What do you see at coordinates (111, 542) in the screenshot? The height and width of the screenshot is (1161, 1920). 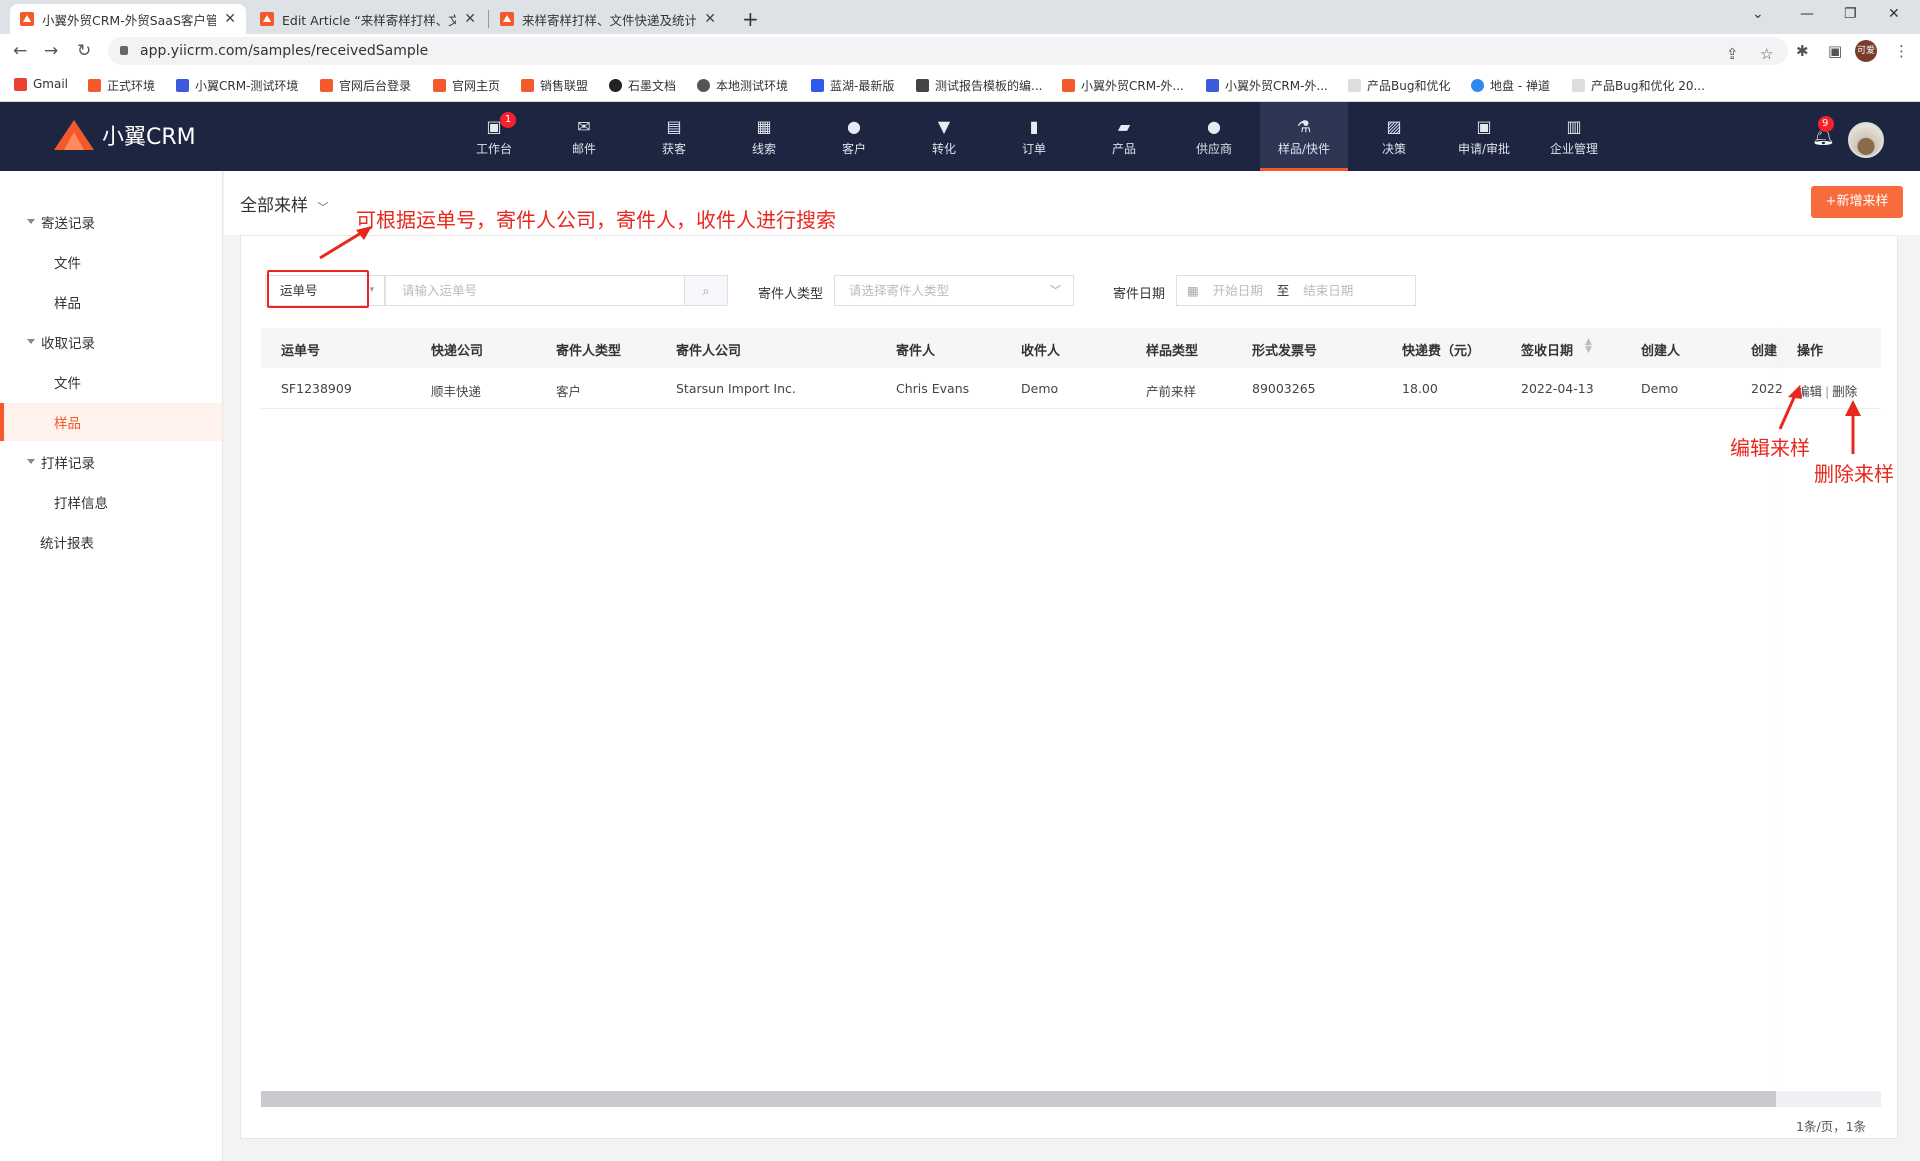 I see `sidebar-item-reports: 统计报表` at bounding box center [111, 542].